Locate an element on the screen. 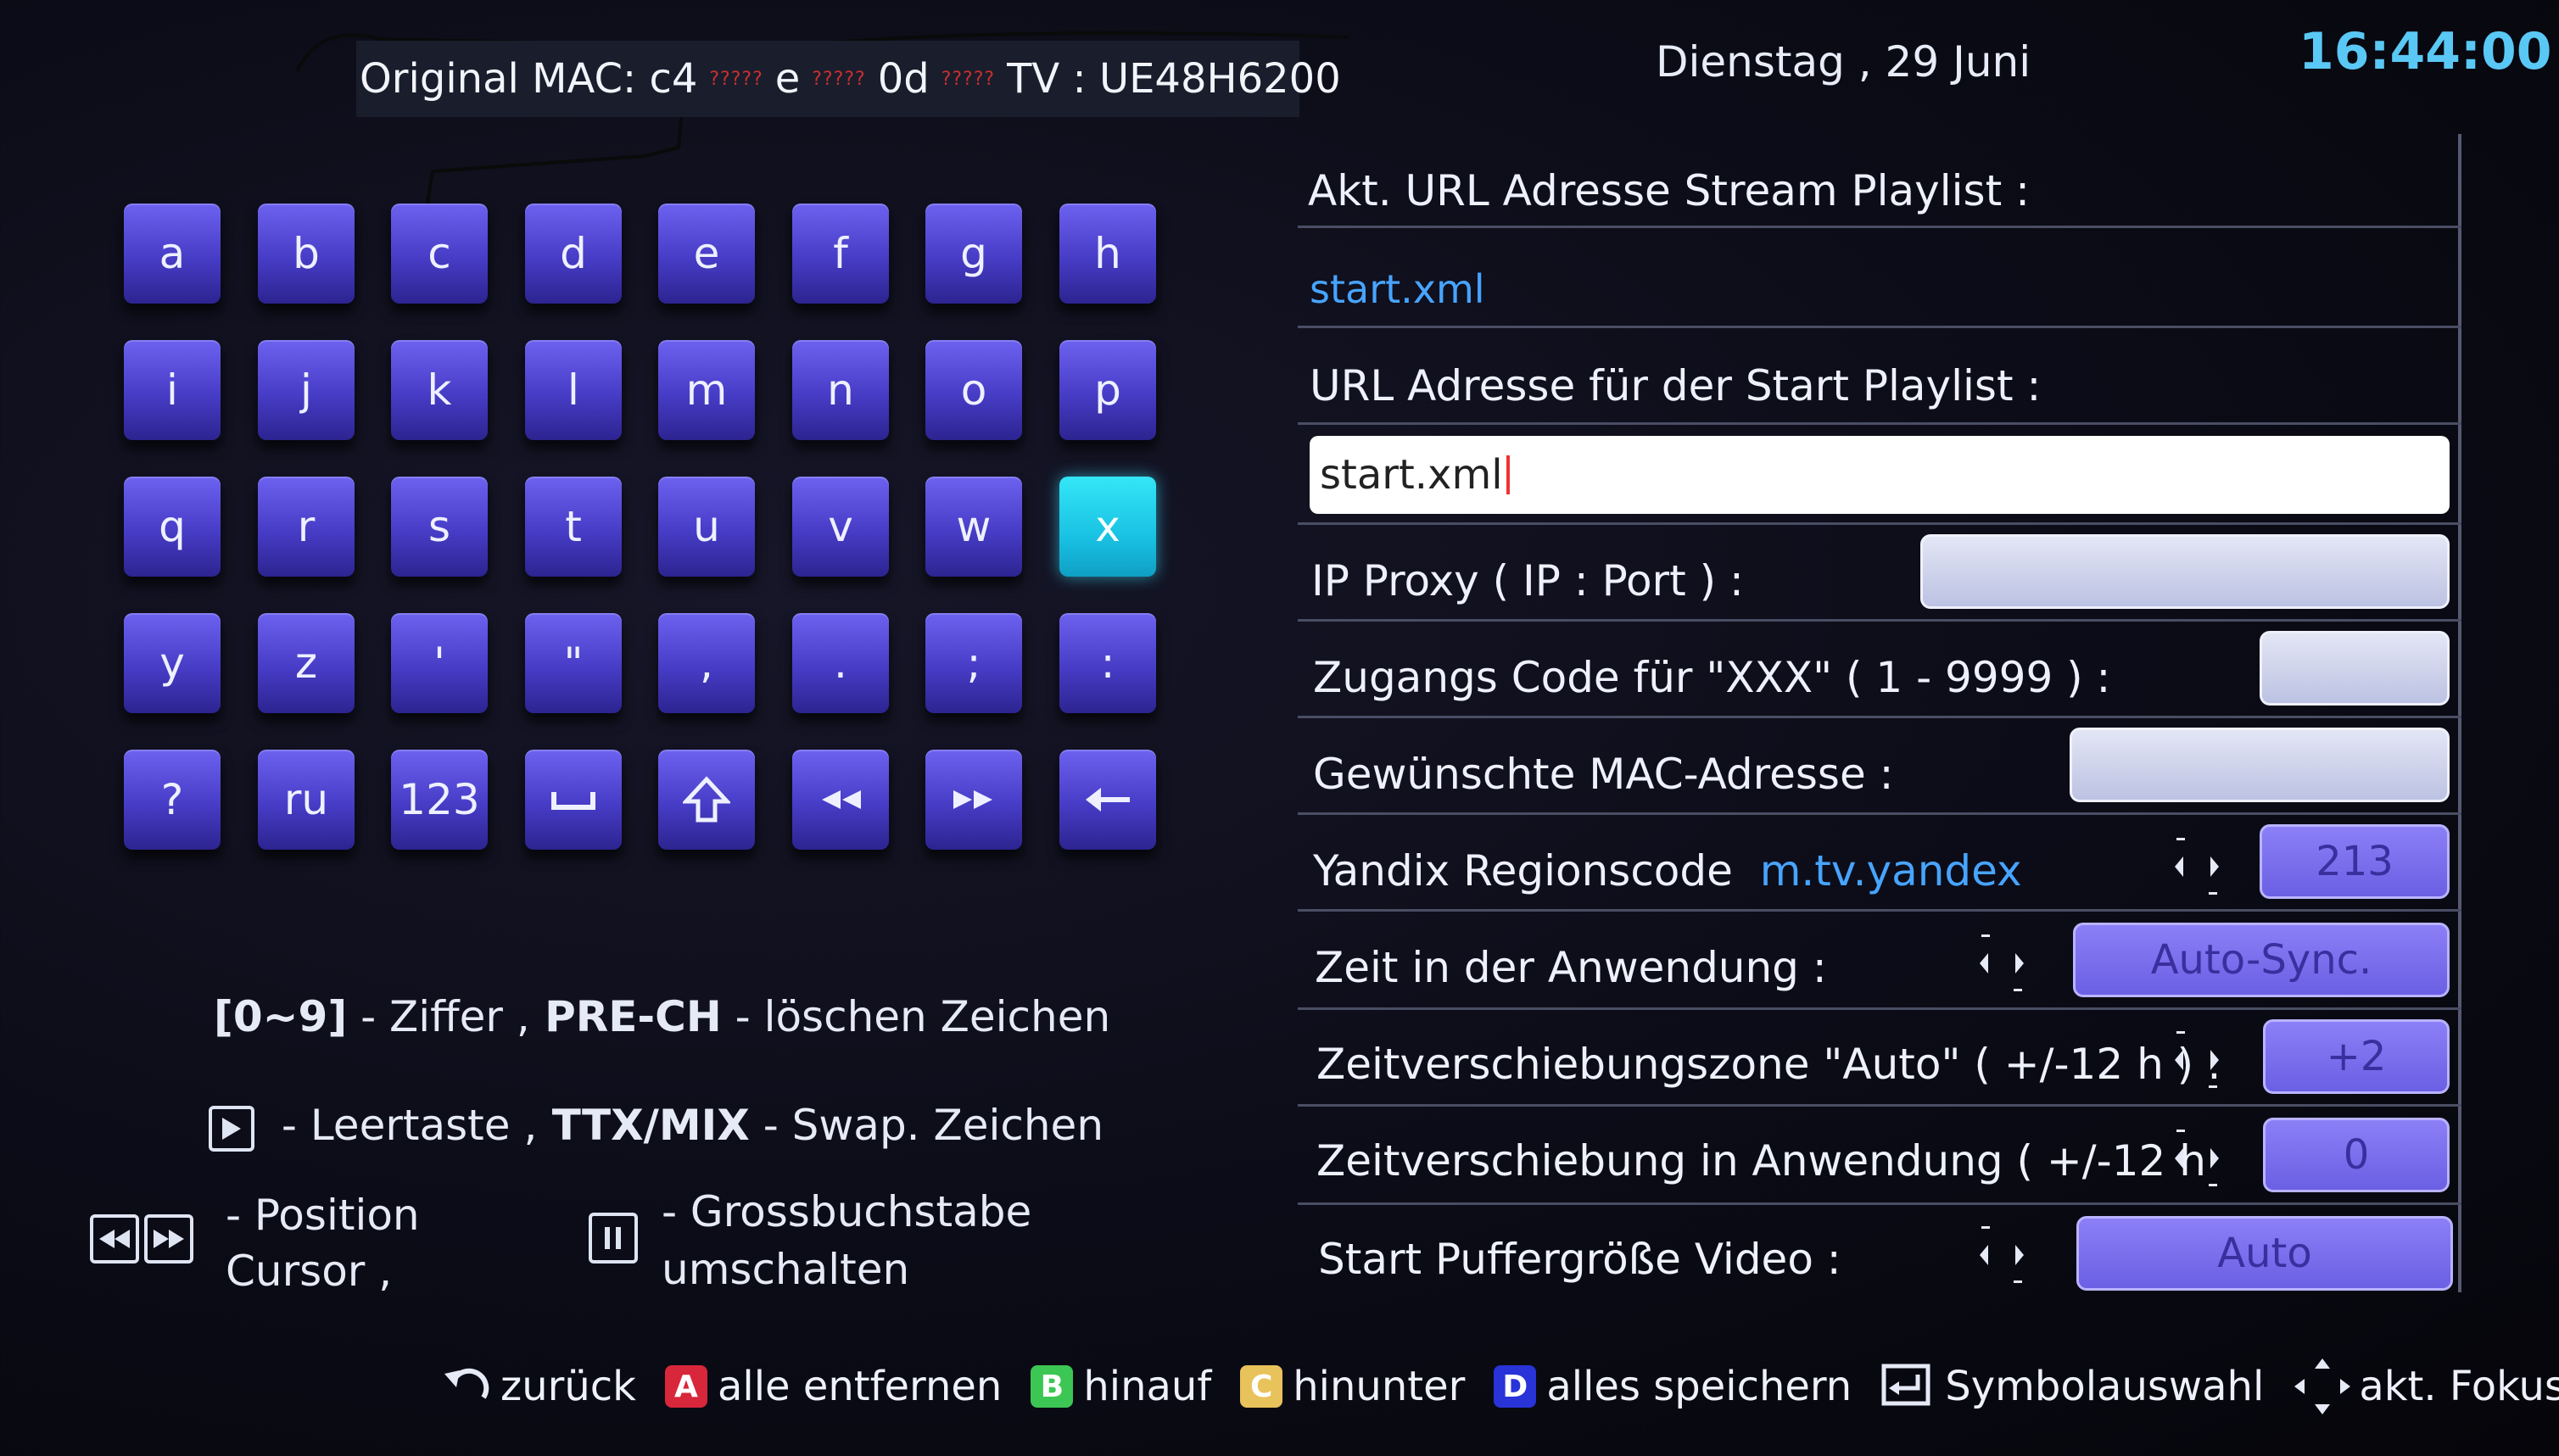  key: l is located at coordinates (573, 390).